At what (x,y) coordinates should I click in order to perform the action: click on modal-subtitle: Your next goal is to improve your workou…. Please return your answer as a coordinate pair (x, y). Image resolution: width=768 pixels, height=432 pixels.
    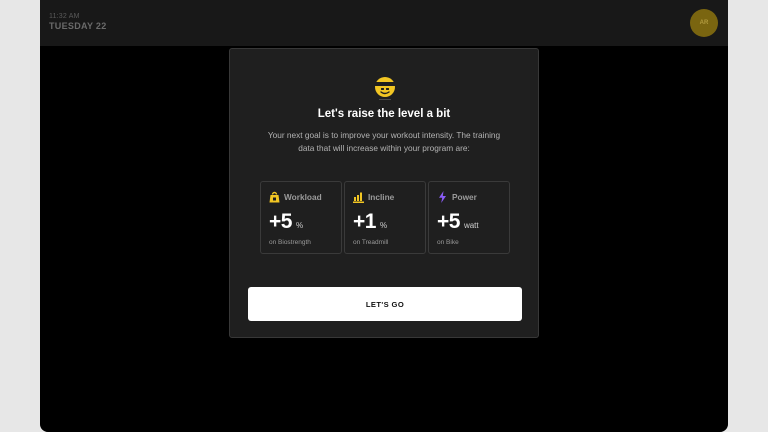
    Looking at the image, I should click on (384, 141).